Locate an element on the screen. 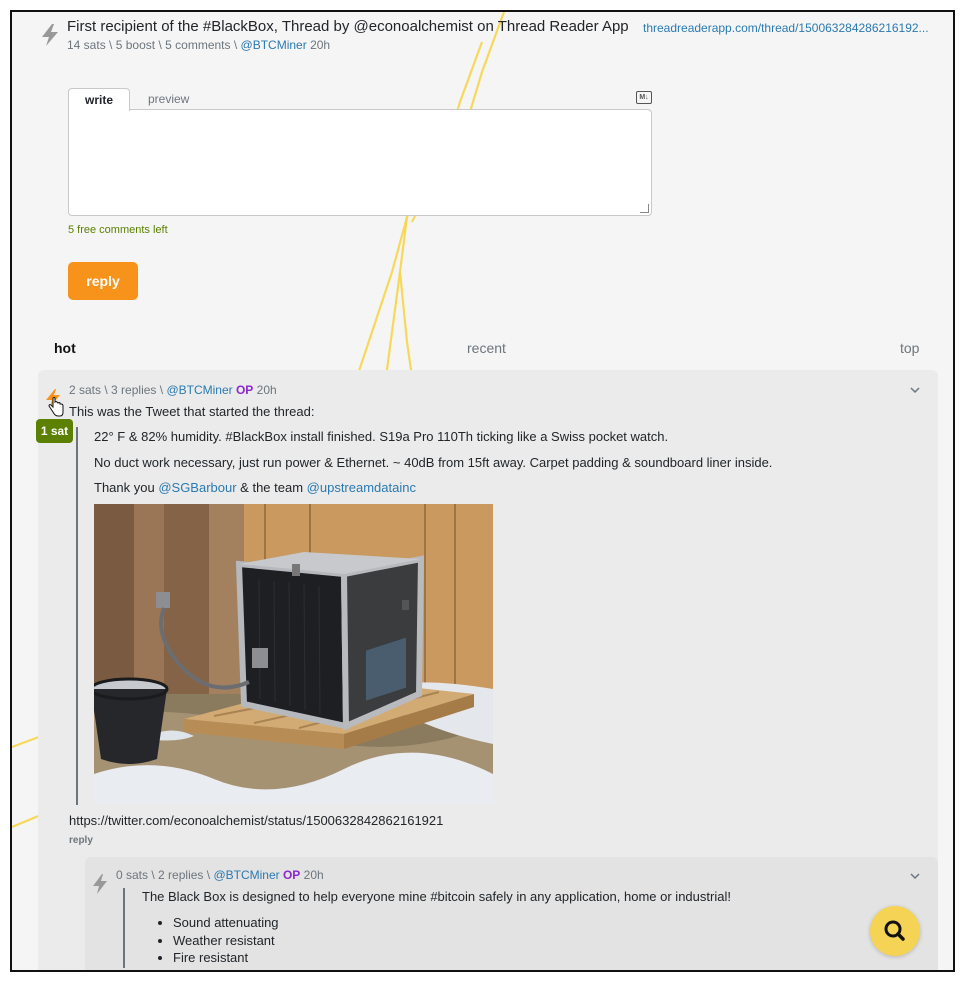  free-comments-label: 5 free comments left is located at coordinates (118, 230).